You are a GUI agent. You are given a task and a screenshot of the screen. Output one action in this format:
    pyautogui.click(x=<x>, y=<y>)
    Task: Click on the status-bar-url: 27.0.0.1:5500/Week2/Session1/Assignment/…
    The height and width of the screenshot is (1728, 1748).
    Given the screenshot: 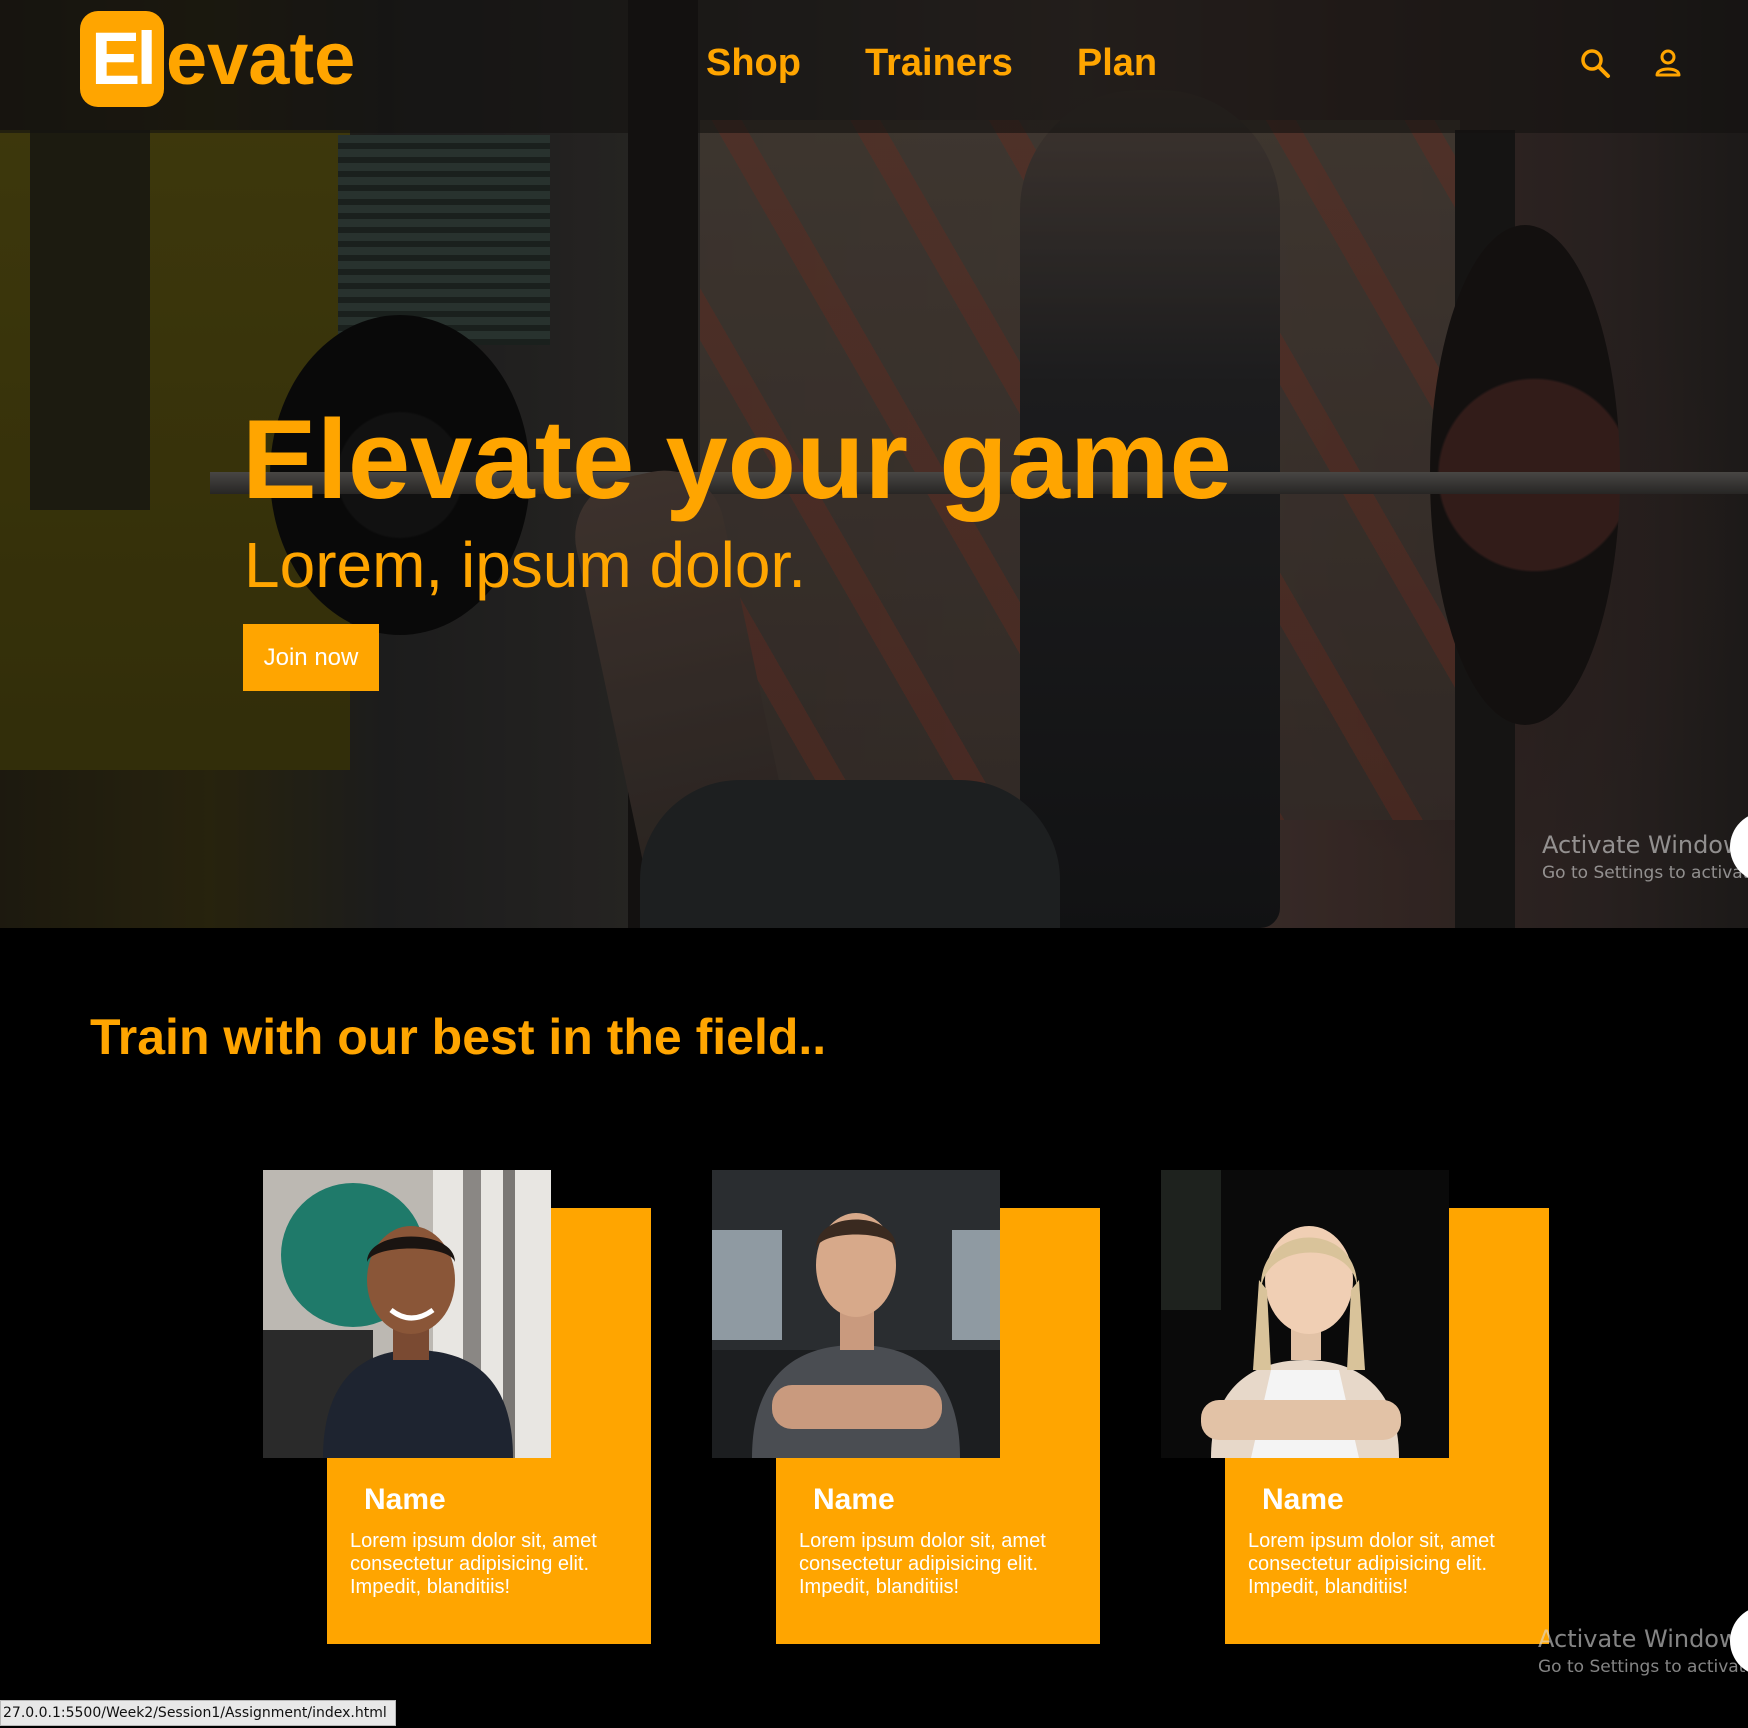 What is the action you would take?
    pyautogui.click(x=198, y=1713)
    